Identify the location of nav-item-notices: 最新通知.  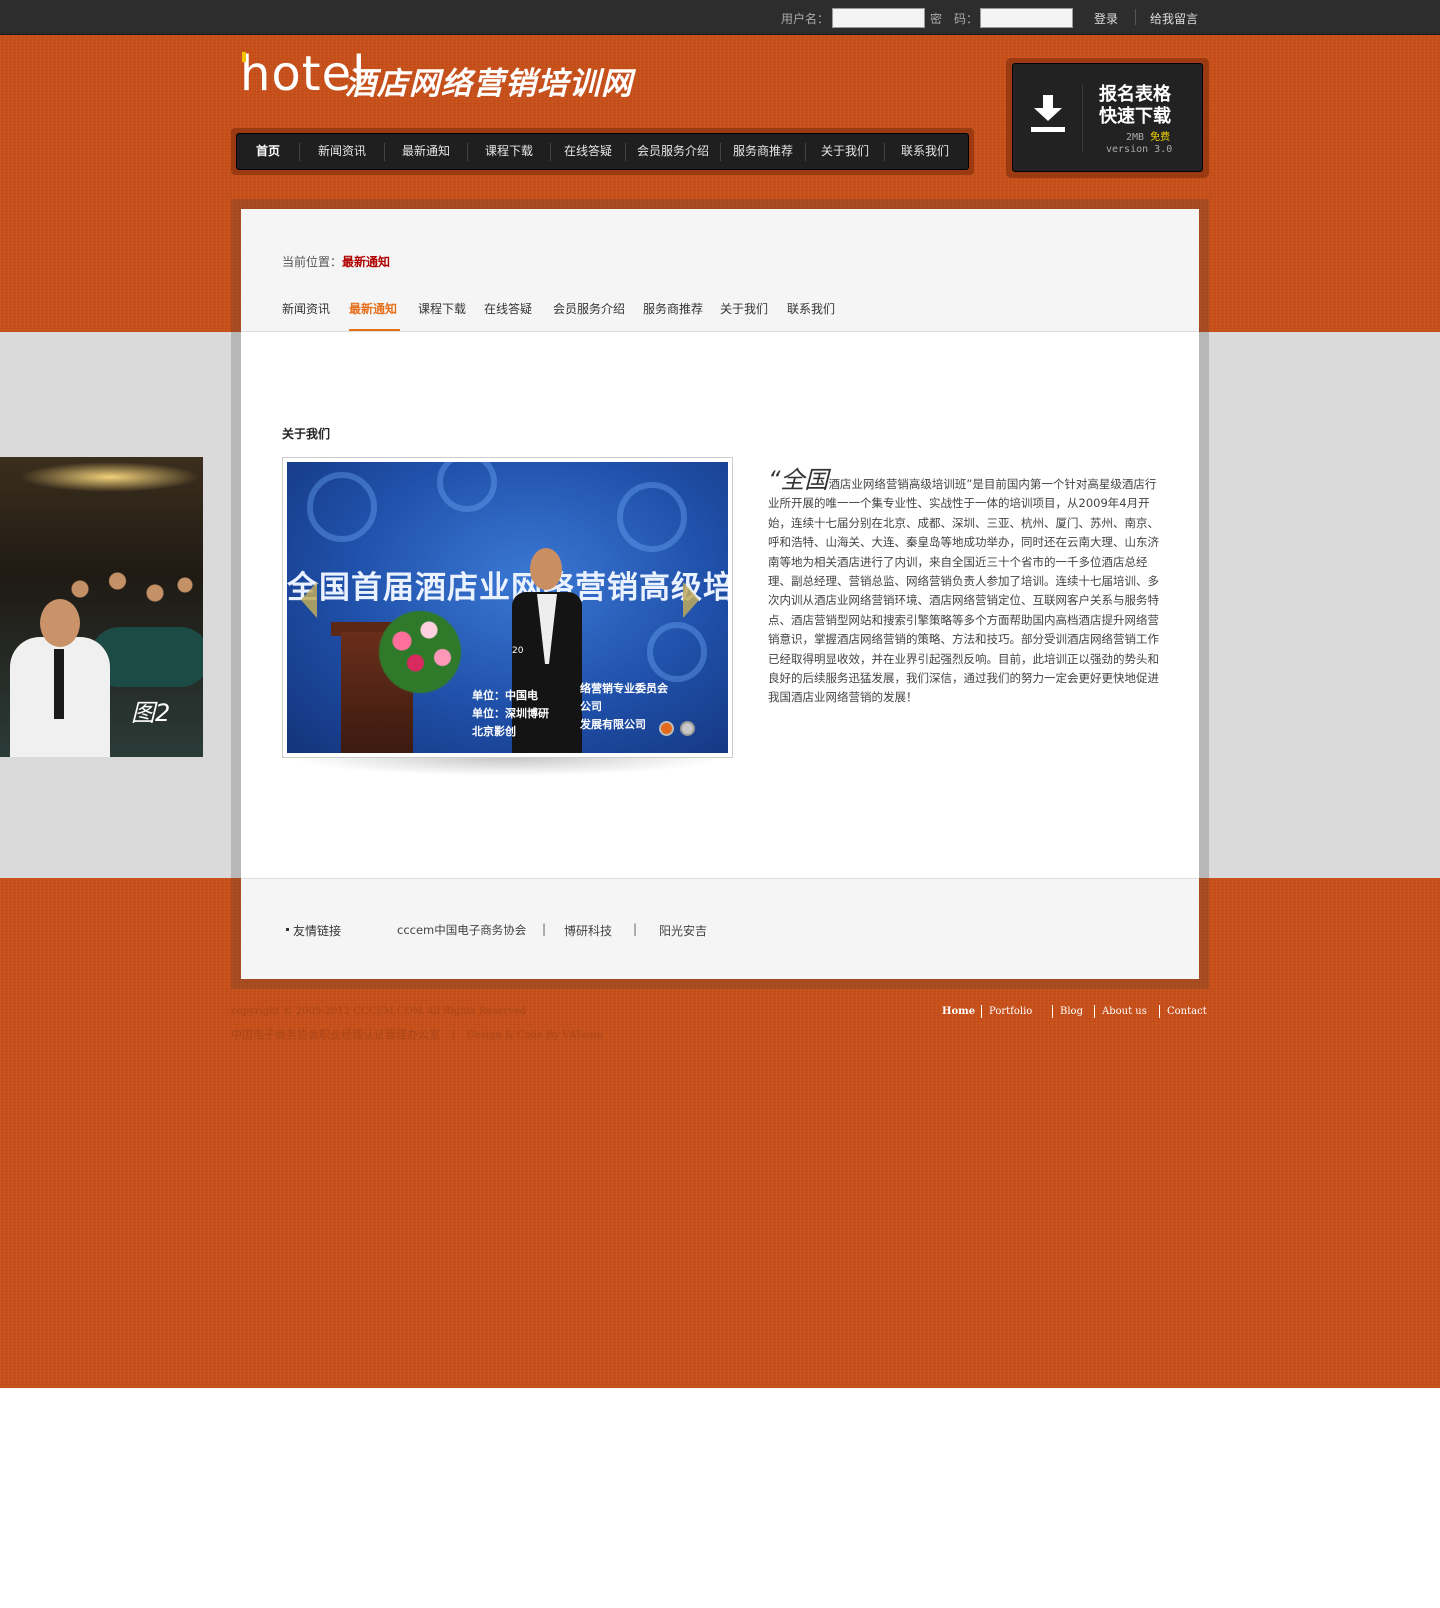
(426, 152).